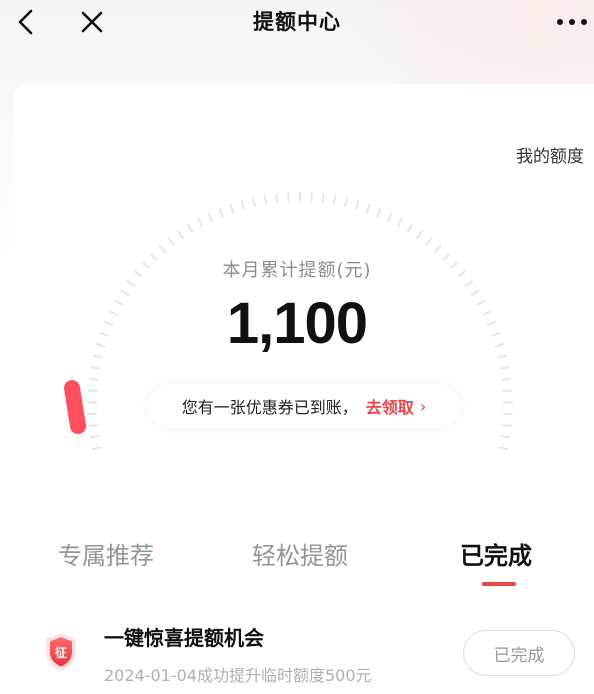 The image size is (594, 694). Describe the element at coordinates (297, 270) in the screenshot. I see `gauge-label: 本月累计提额(元)` at that location.